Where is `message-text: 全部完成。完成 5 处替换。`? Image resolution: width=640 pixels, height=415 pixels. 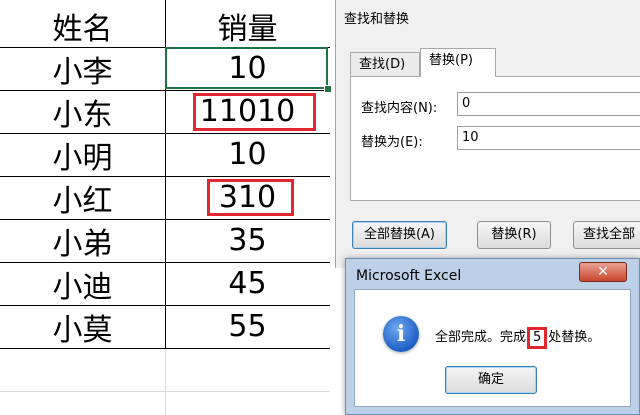
message-text: 全部完成。完成 5 处替换。 is located at coordinates (517, 337).